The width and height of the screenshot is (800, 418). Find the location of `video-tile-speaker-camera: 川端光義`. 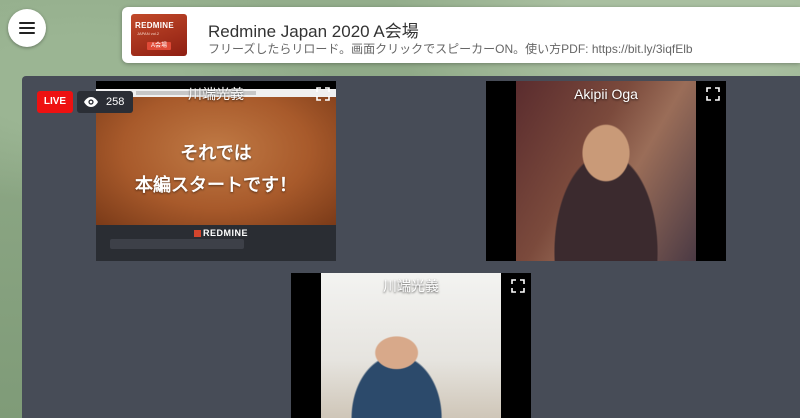

video-tile-speaker-camera: 川端光義 is located at coordinates (411, 345).